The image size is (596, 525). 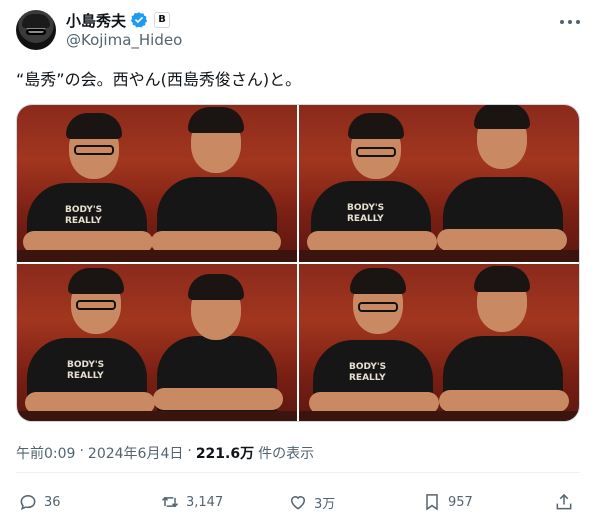 What do you see at coordinates (170, 502) in the screenshot?
I see `repost-icon` at bounding box center [170, 502].